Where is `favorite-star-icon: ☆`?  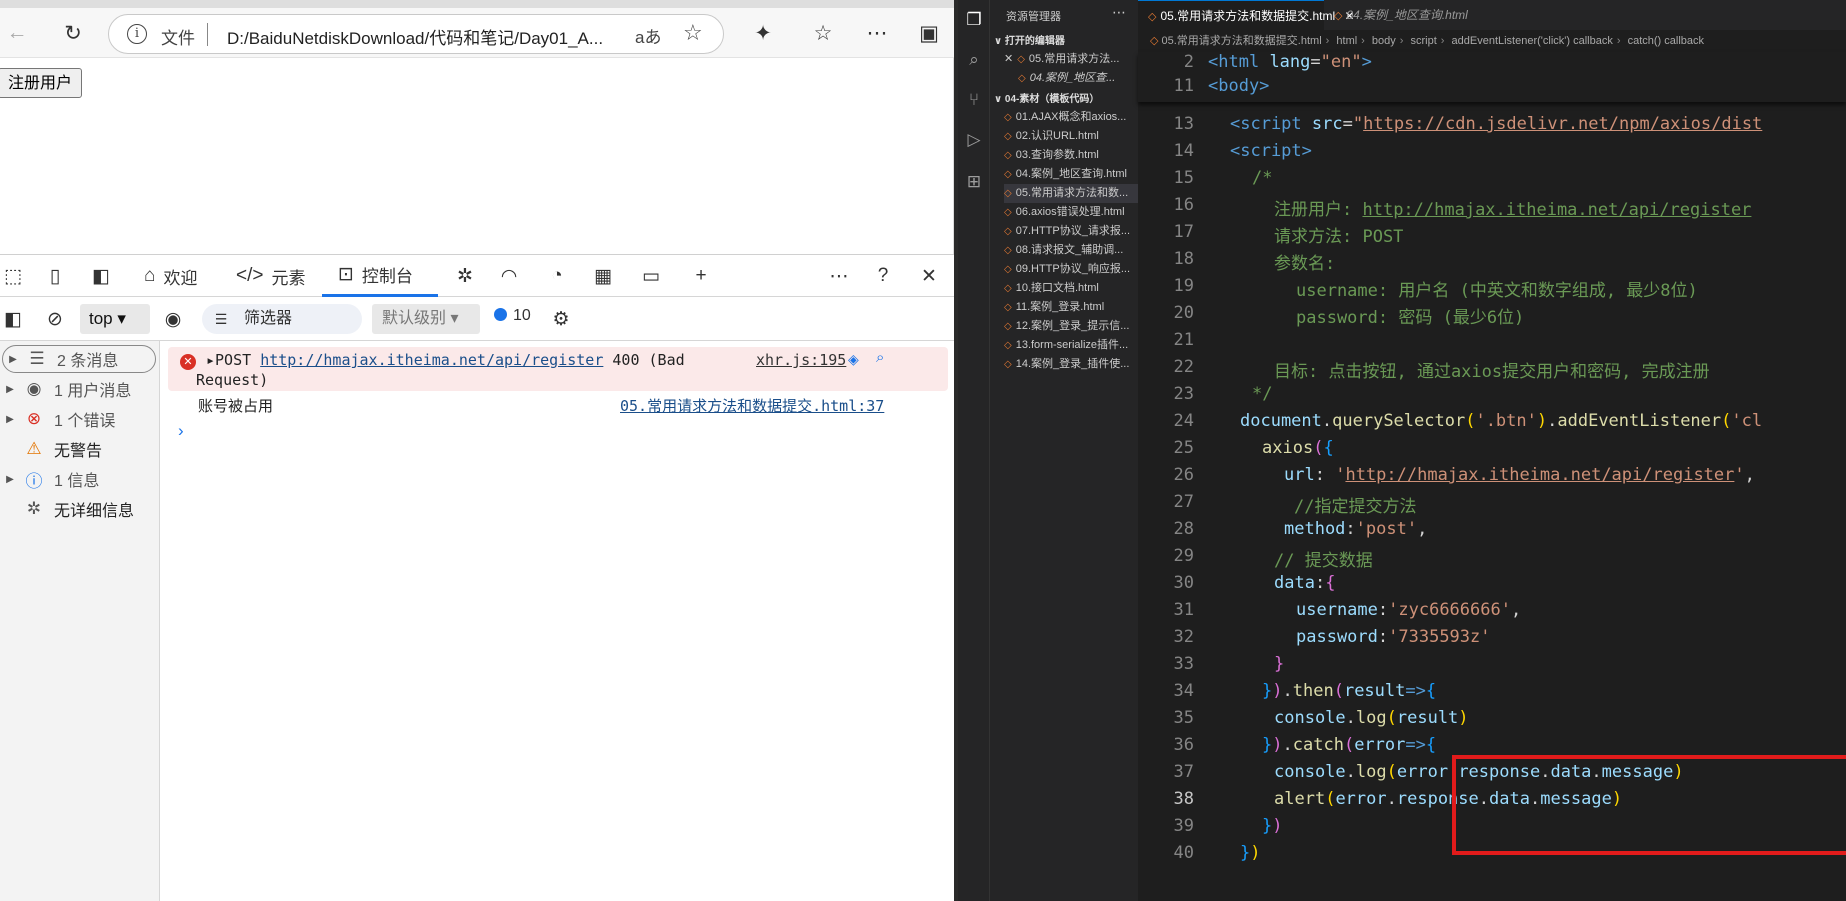 favorite-star-icon: ☆ is located at coordinates (693, 33).